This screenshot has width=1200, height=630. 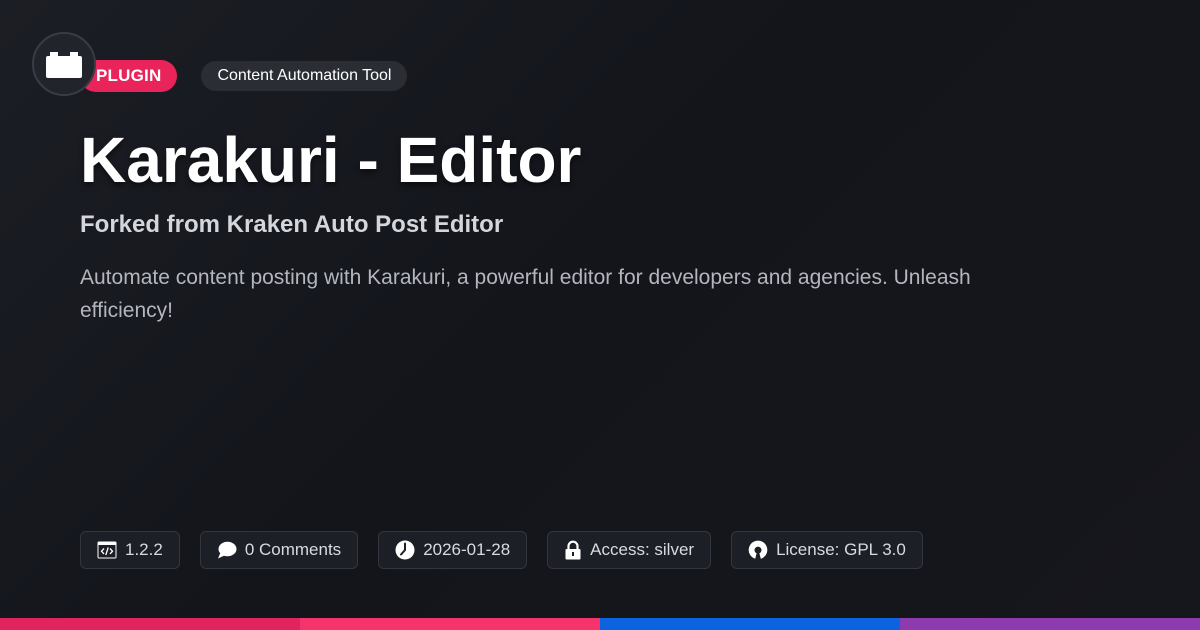 I want to click on padlock-icon, so click(x=573, y=550).